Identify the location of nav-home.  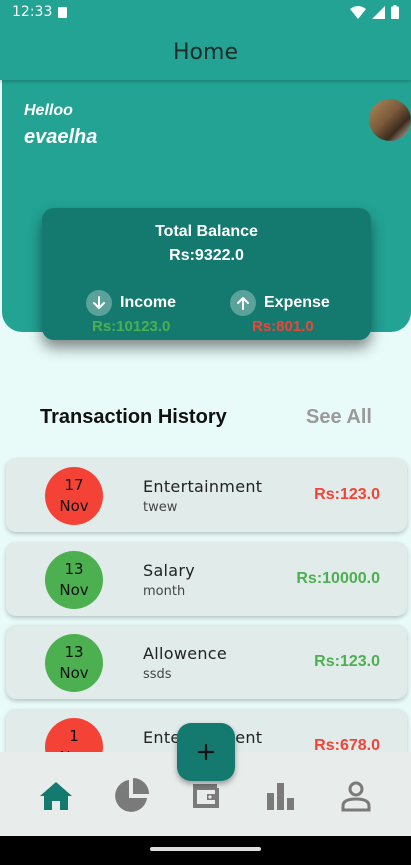
(56, 796).